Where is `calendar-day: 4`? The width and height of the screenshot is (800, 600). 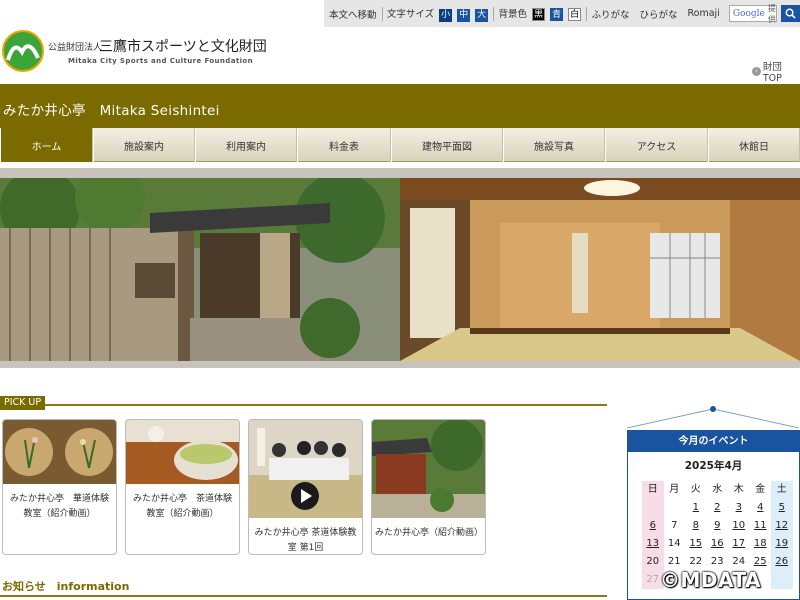 calendar-day: 4 is located at coordinates (761, 508).